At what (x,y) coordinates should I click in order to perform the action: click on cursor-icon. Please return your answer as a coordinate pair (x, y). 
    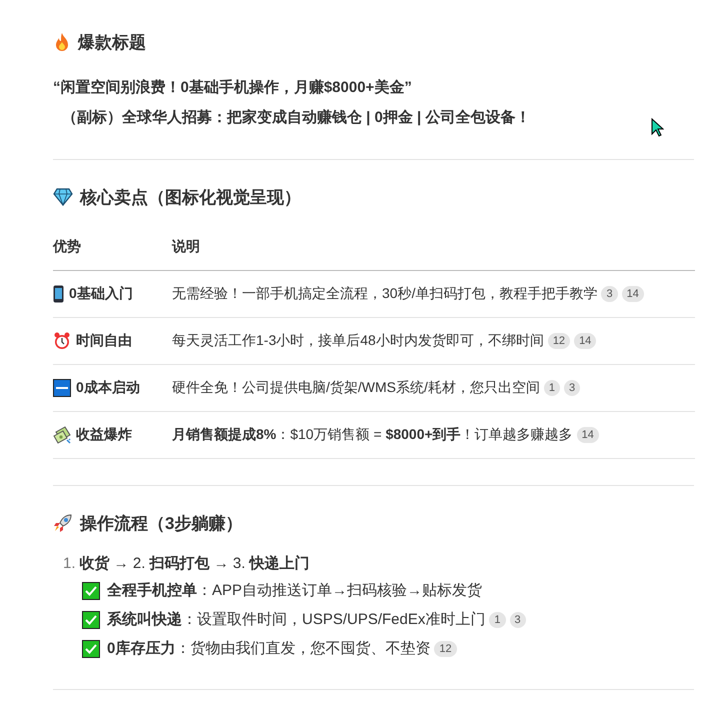
    Looking at the image, I should click on (657, 127).